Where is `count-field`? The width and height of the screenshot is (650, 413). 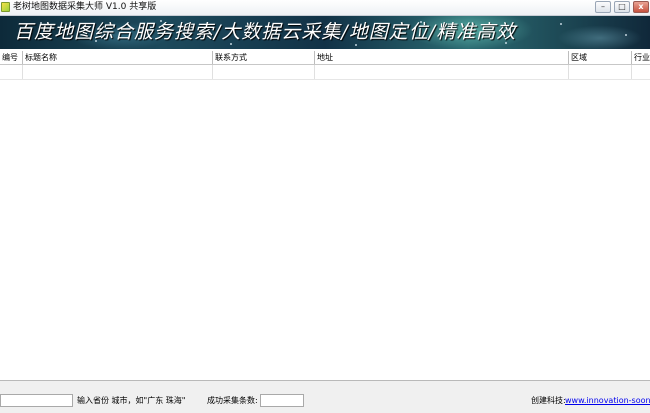
count-field is located at coordinates (282, 400).